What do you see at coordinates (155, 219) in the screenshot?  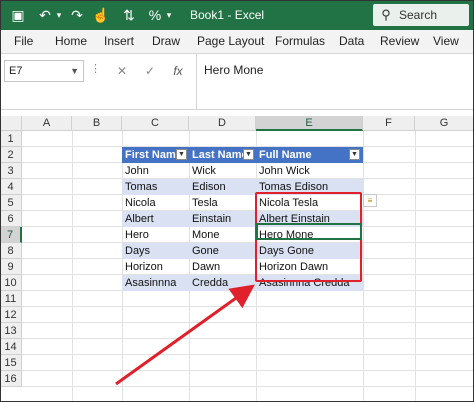 I see `table-cell: Albert` at bounding box center [155, 219].